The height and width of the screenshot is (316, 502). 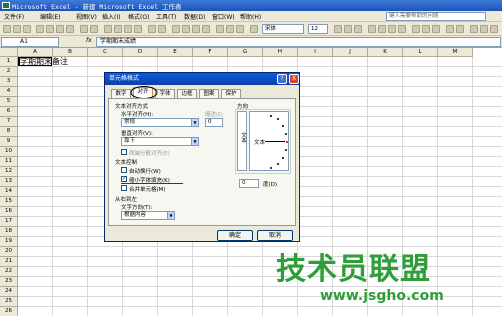 What do you see at coordinates (318, 29) in the screenshot?
I see `font-size-select: 12` at bounding box center [318, 29].